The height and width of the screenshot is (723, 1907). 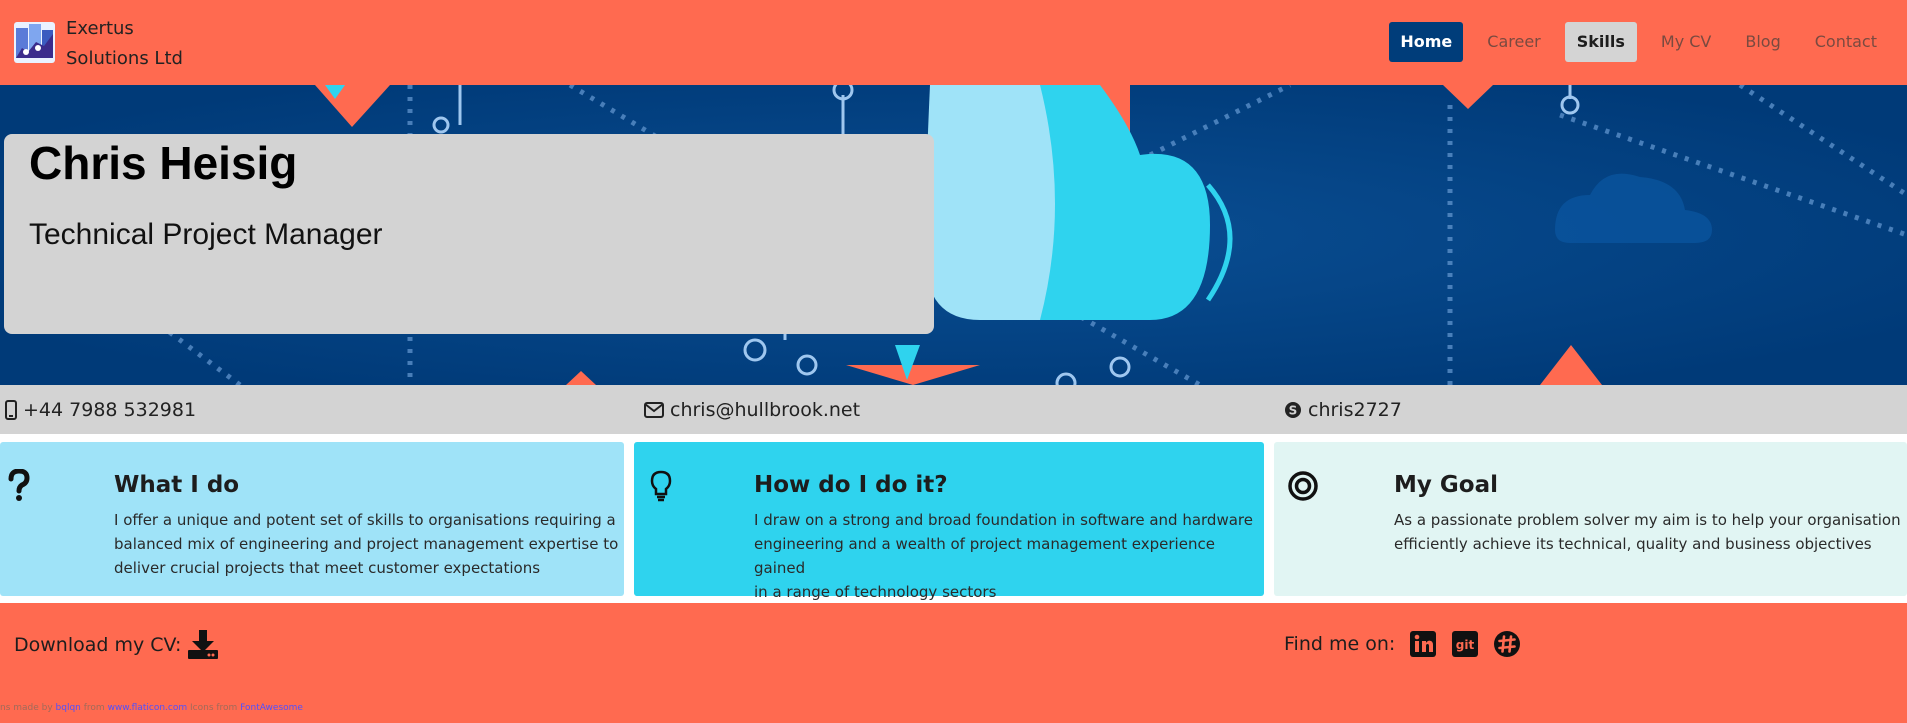 What do you see at coordinates (206, 234) in the screenshot?
I see `hero-job-title: Technical Project Manager` at bounding box center [206, 234].